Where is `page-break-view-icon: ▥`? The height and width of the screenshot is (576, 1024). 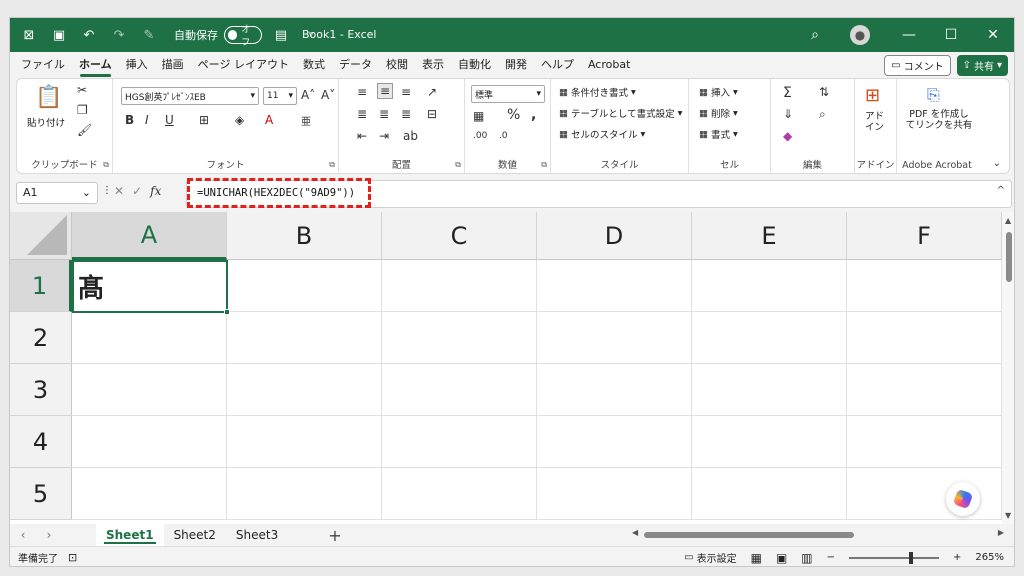
page-break-view-icon: ▥ is located at coordinates (806, 558).